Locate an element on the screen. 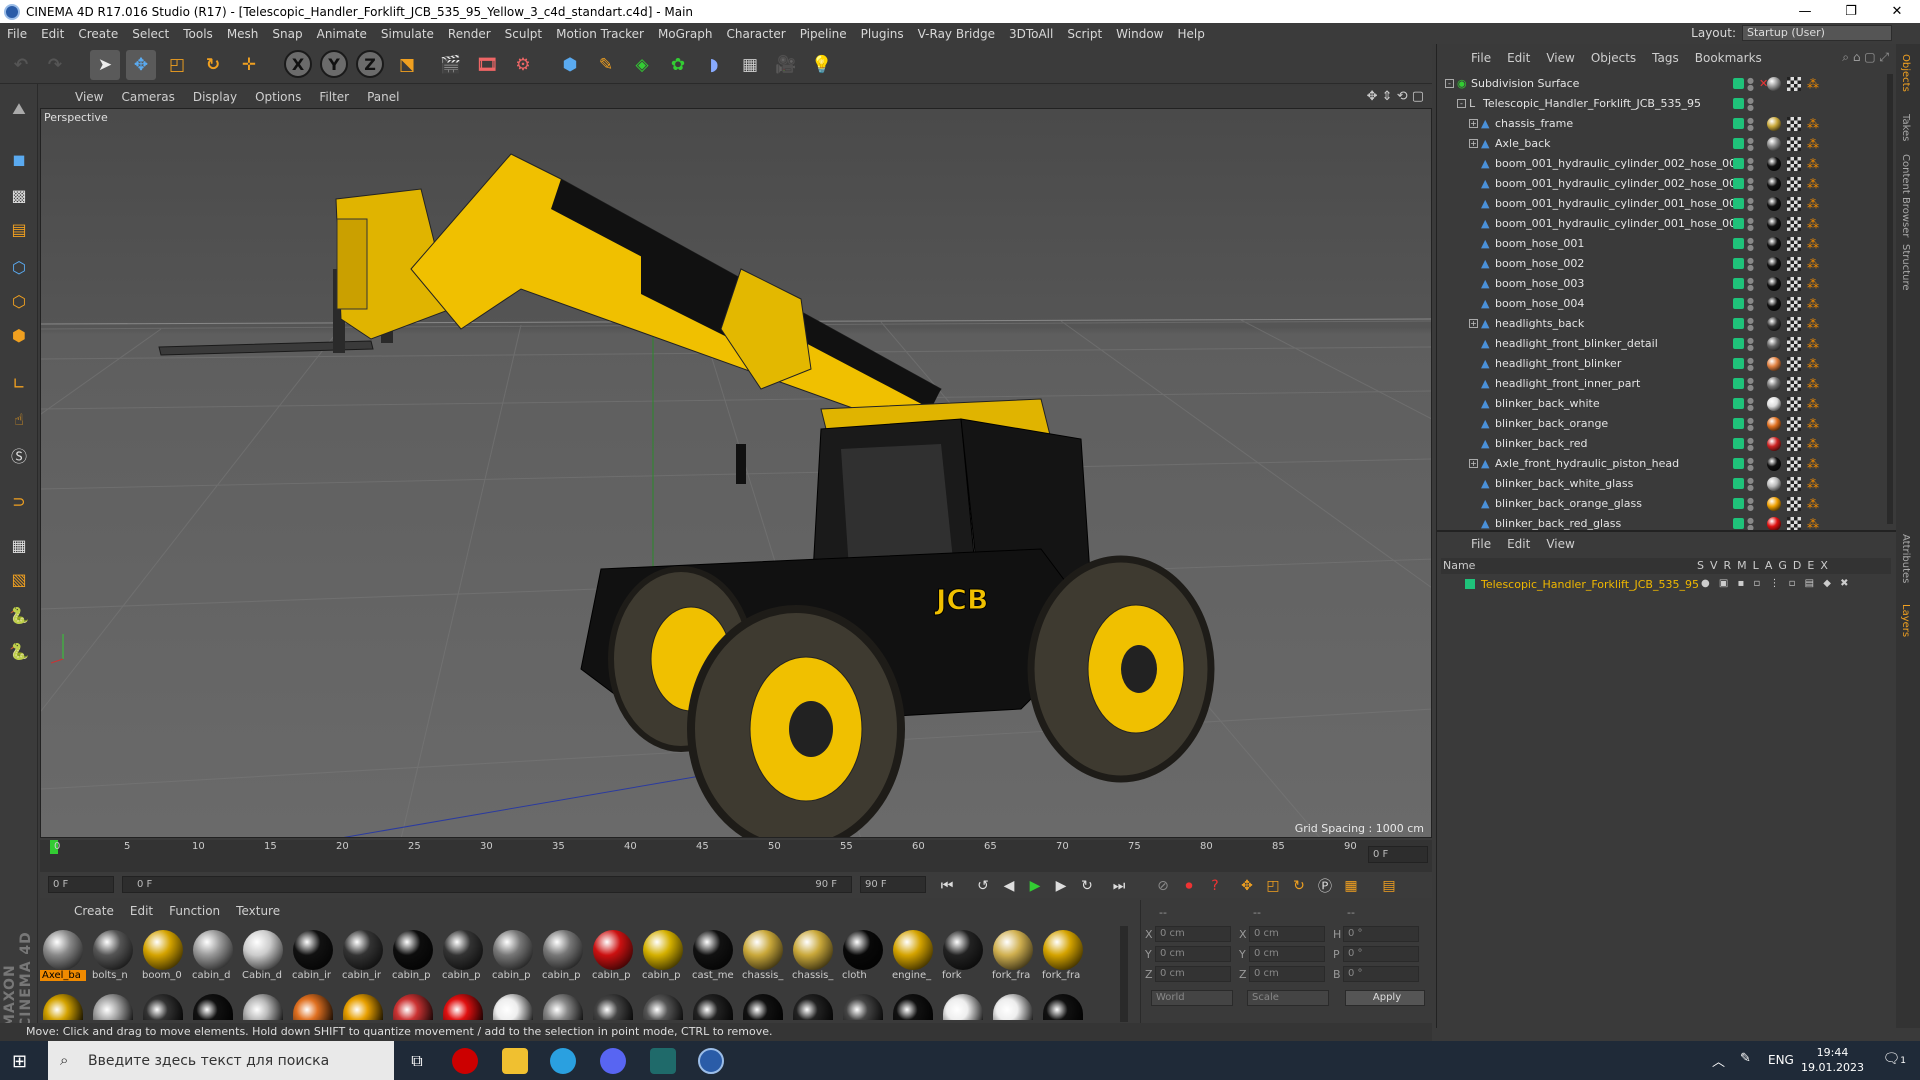 Image resolution: width=1920 pixels, height=1080 pixels. key-rotation-icon: ↻ is located at coordinates (1299, 886).